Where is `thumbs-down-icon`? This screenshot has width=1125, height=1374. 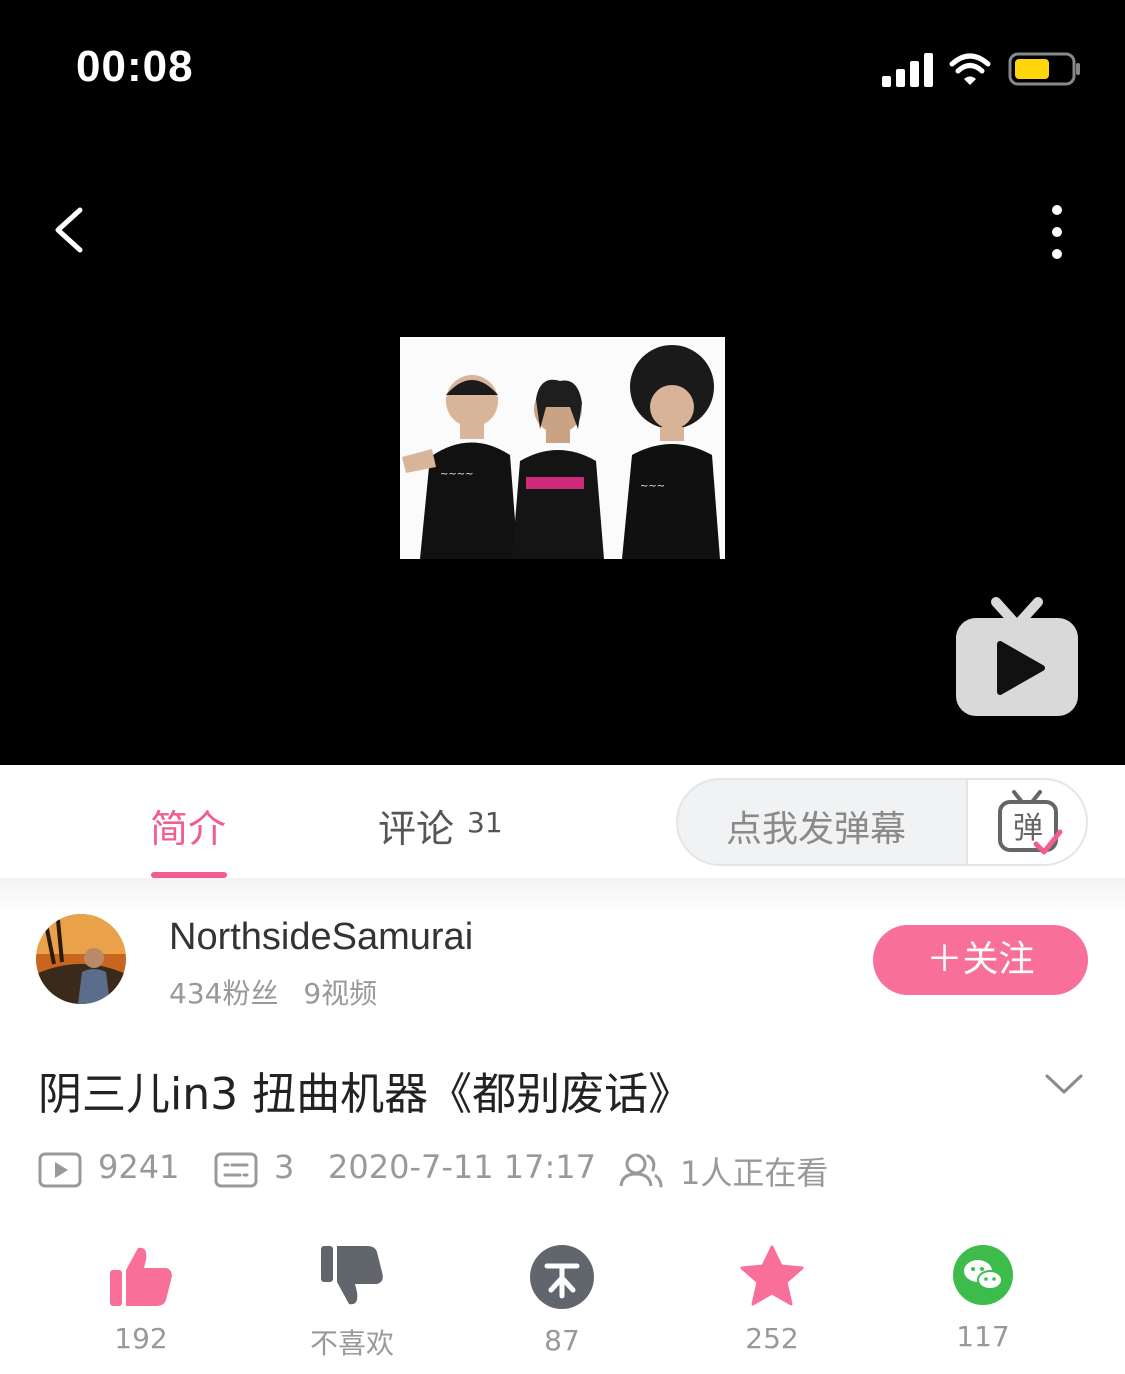 thumbs-down-icon is located at coordinates (352, 1275).